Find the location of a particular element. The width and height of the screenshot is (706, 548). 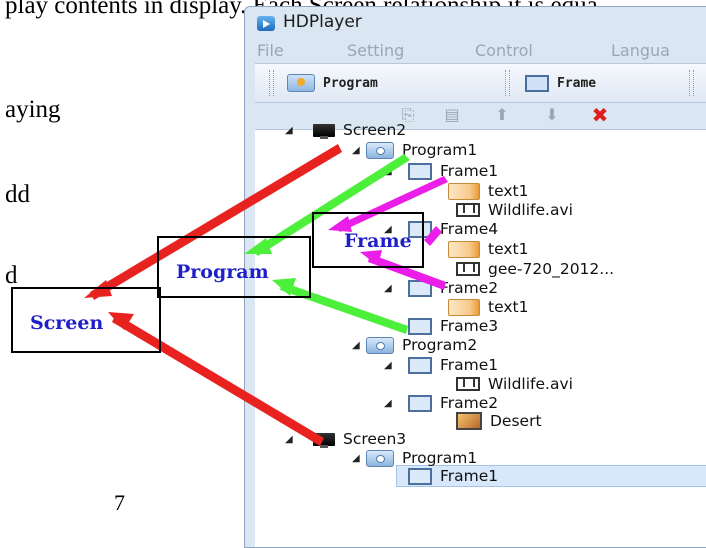

document-left-fragment-1: aying is located at coordinates (33, 109).